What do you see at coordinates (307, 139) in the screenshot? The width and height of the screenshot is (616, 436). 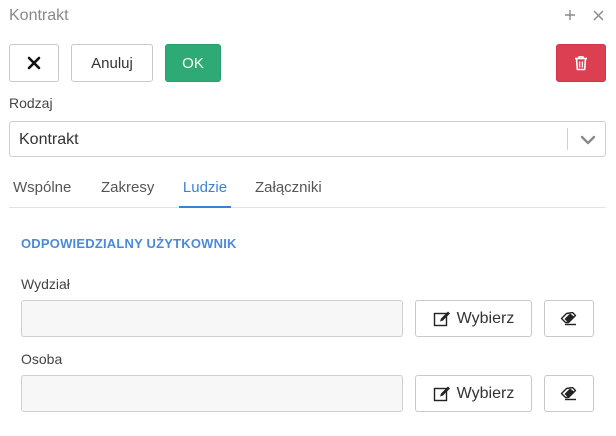 I see `type-select: Kontrakt` at bounding box center [307, 139].